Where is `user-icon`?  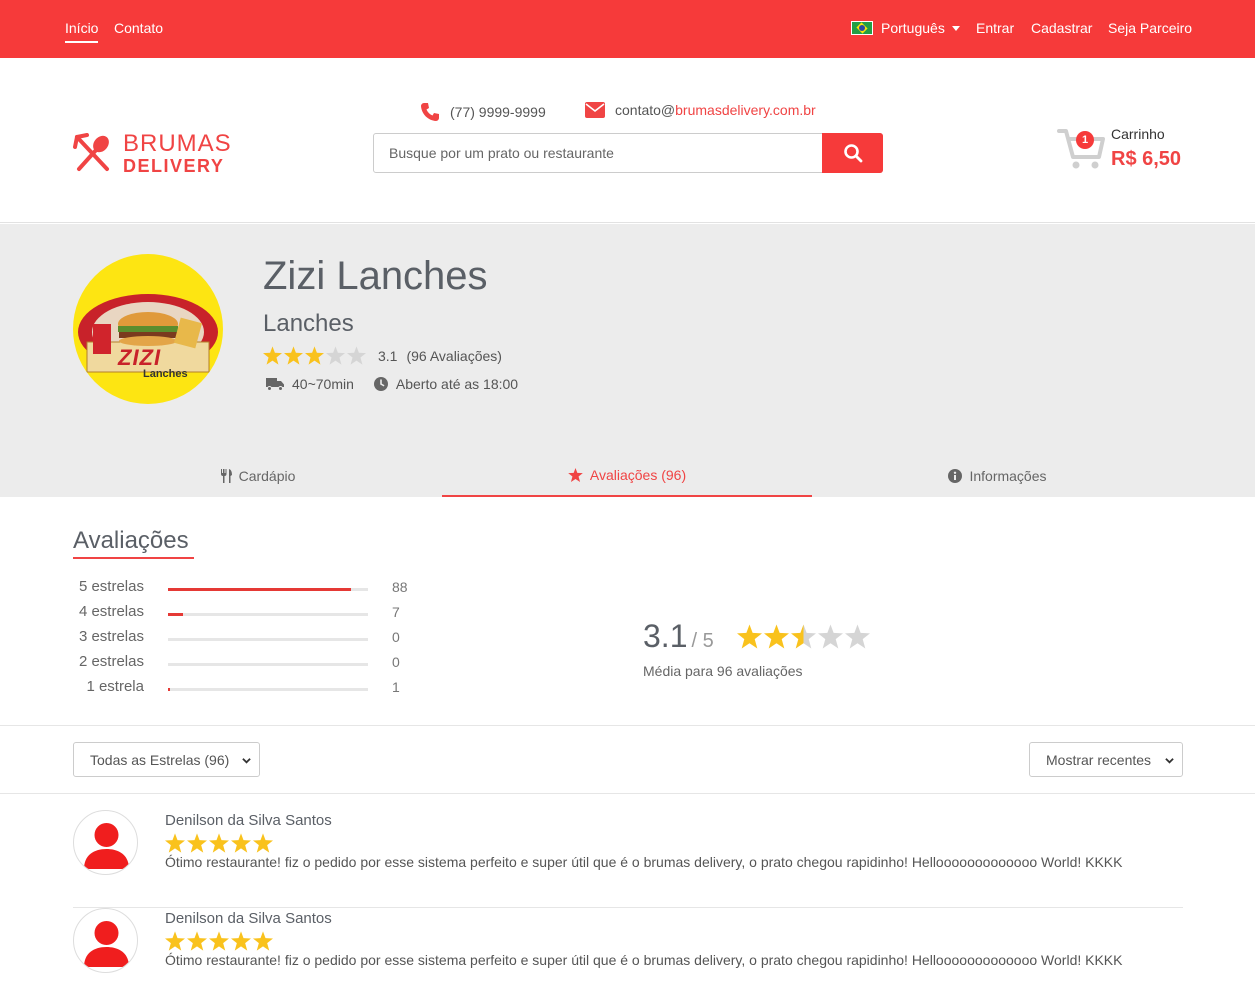
user-icon is located at coordinates (106, 944).